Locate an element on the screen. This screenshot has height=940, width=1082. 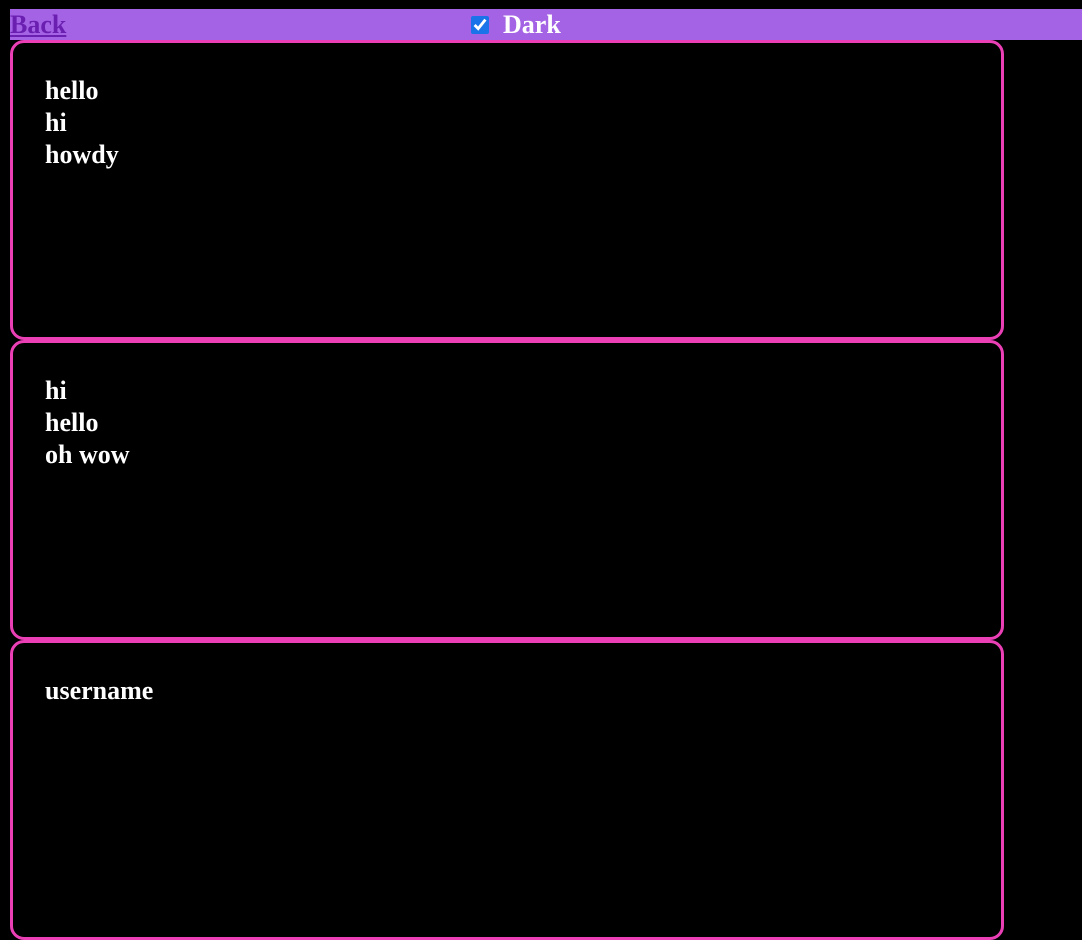
dark-mode-toggle: Dark is located at coordinates (516, 24).